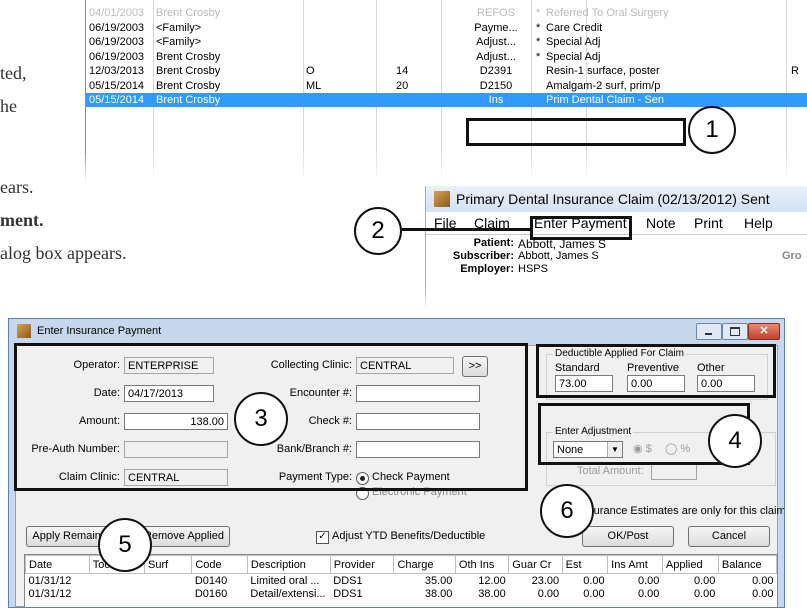  I want to click on payment-electronic-label: Electronic Payment, so click(419, 492).